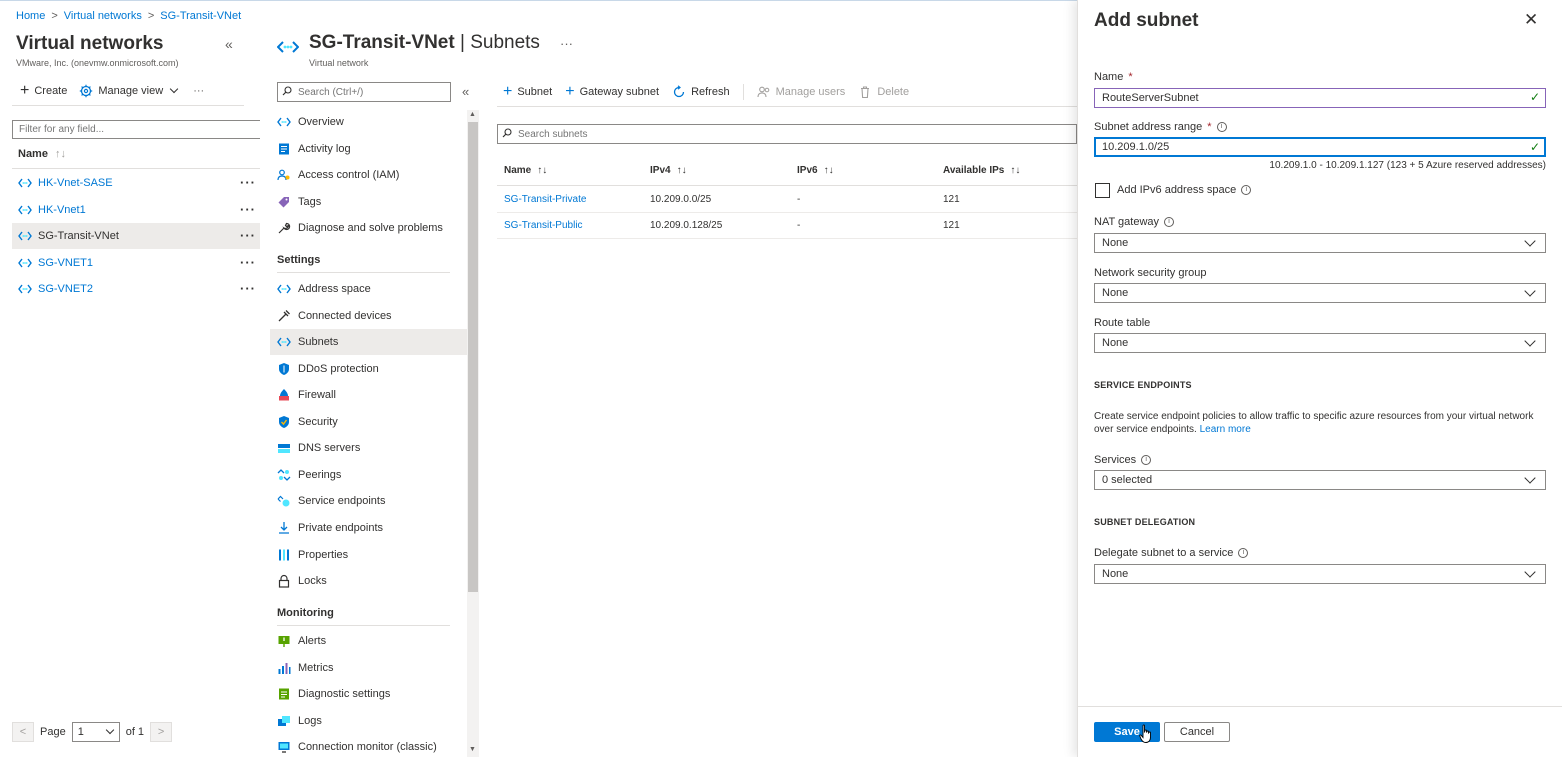 The height and width of the screenshot is (757, 1562). Describe the element at coordinates (364, 92) in the screenshot. I see `menu-search-input` at that location.